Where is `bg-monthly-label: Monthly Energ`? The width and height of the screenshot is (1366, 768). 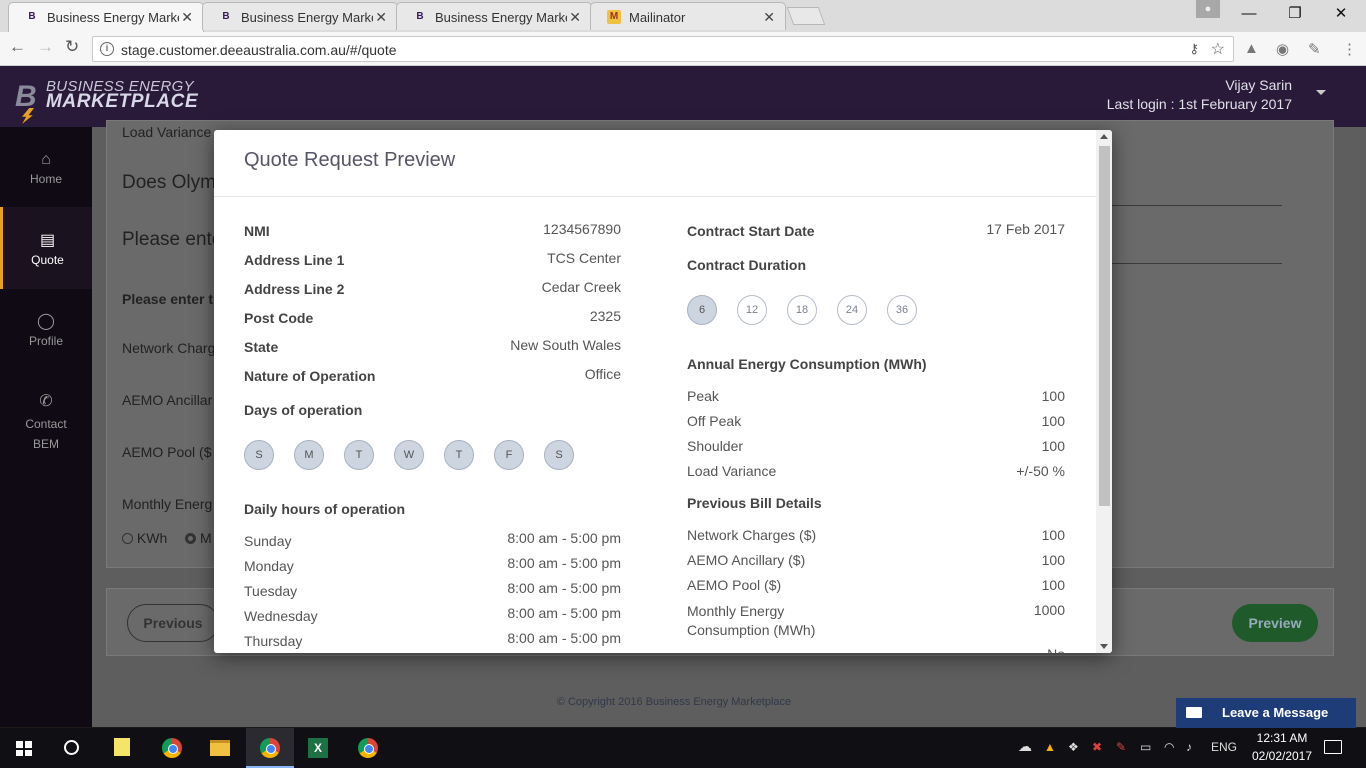
bg-monthly-label: Monthly Energ is located at coordinates (167, 504).